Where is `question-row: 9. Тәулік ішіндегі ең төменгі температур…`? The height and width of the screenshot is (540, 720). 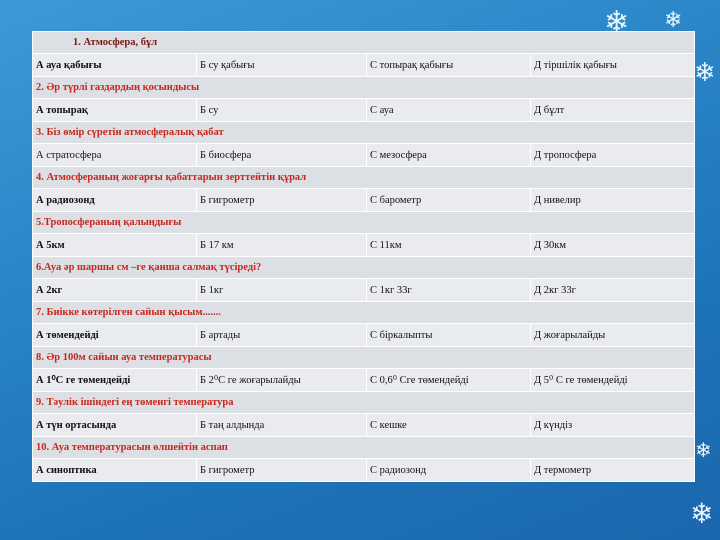 question-row: 9. Тәулік ішіндегі ең төменгі температур… is located at coordinates (363, 402).